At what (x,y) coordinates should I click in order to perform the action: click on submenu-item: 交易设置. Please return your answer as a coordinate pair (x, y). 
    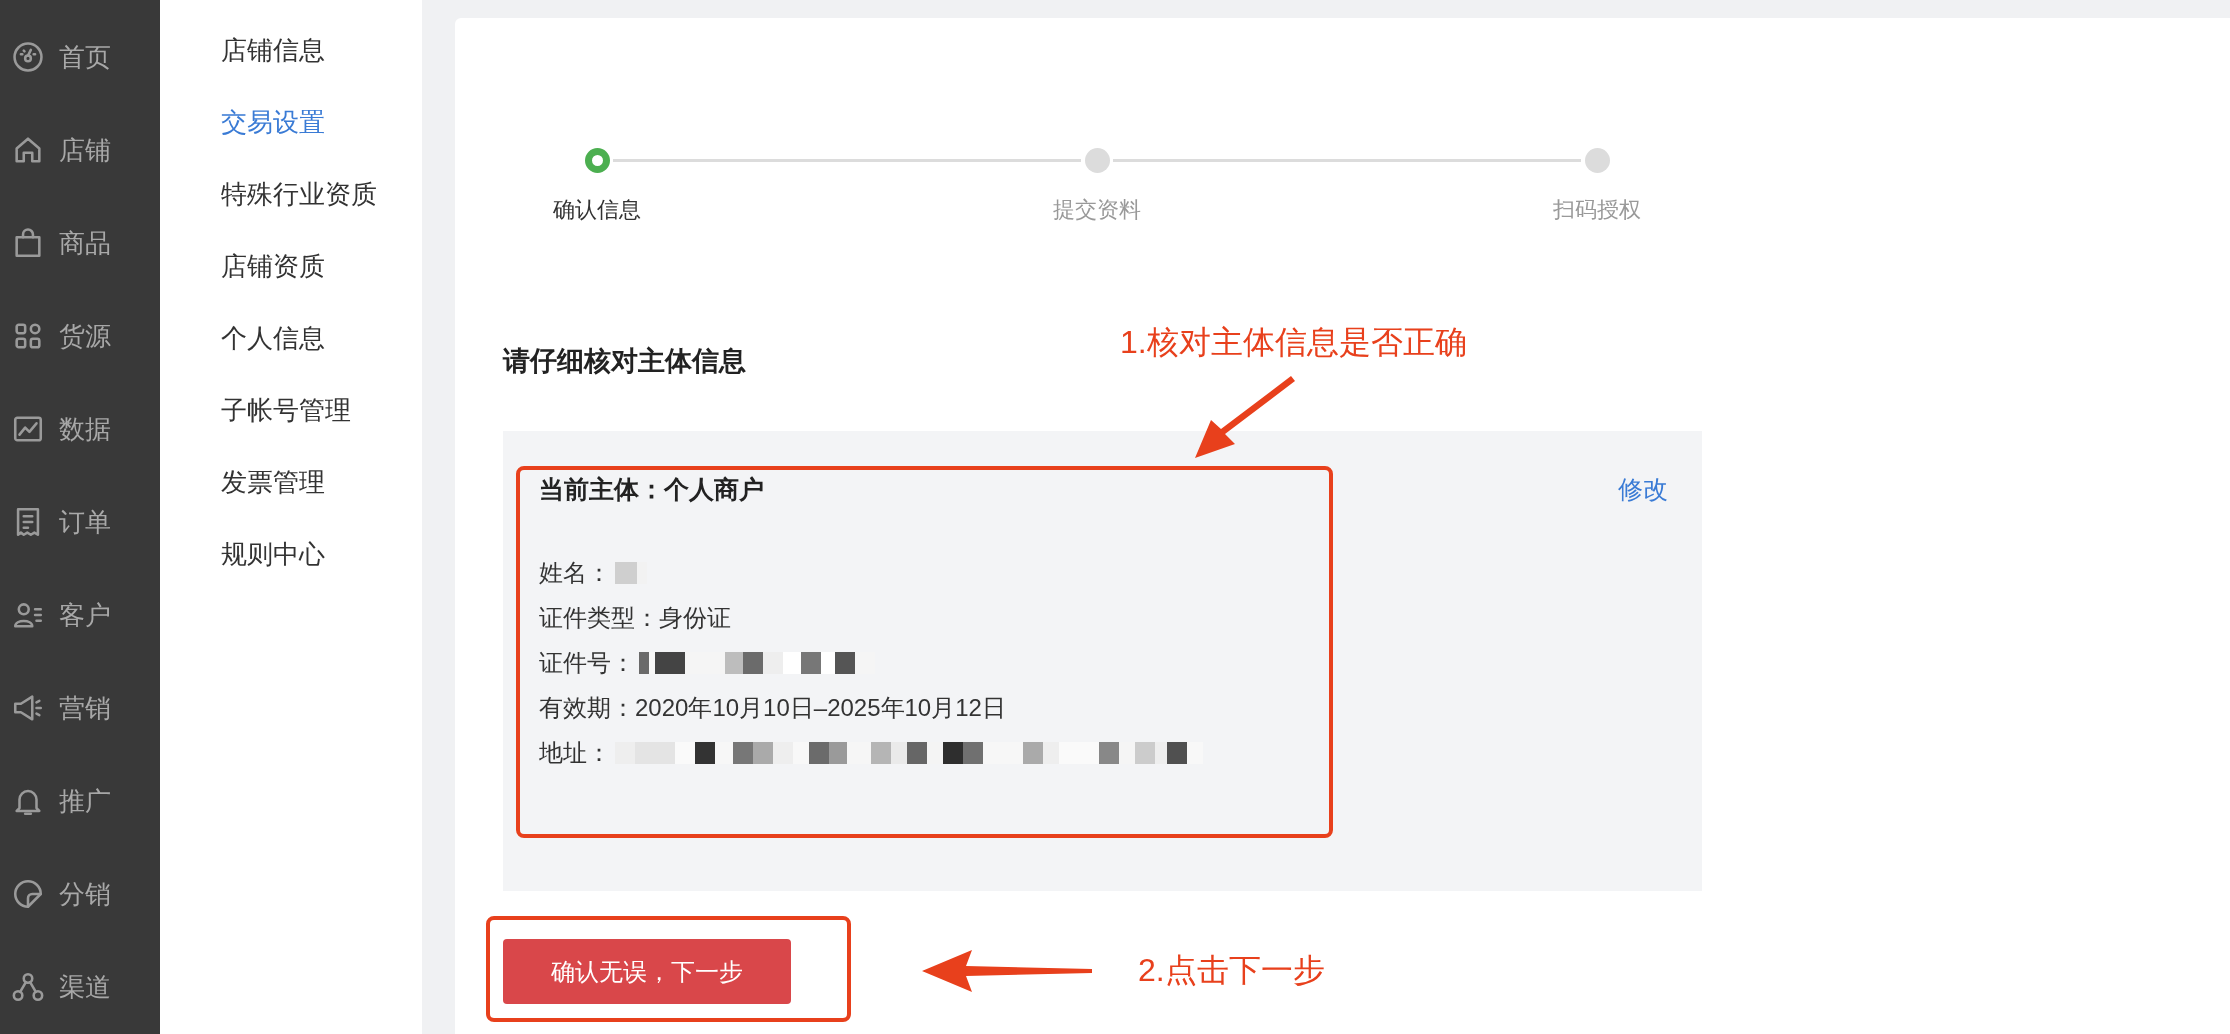
    Looking at the image, I should click on (321, 122).